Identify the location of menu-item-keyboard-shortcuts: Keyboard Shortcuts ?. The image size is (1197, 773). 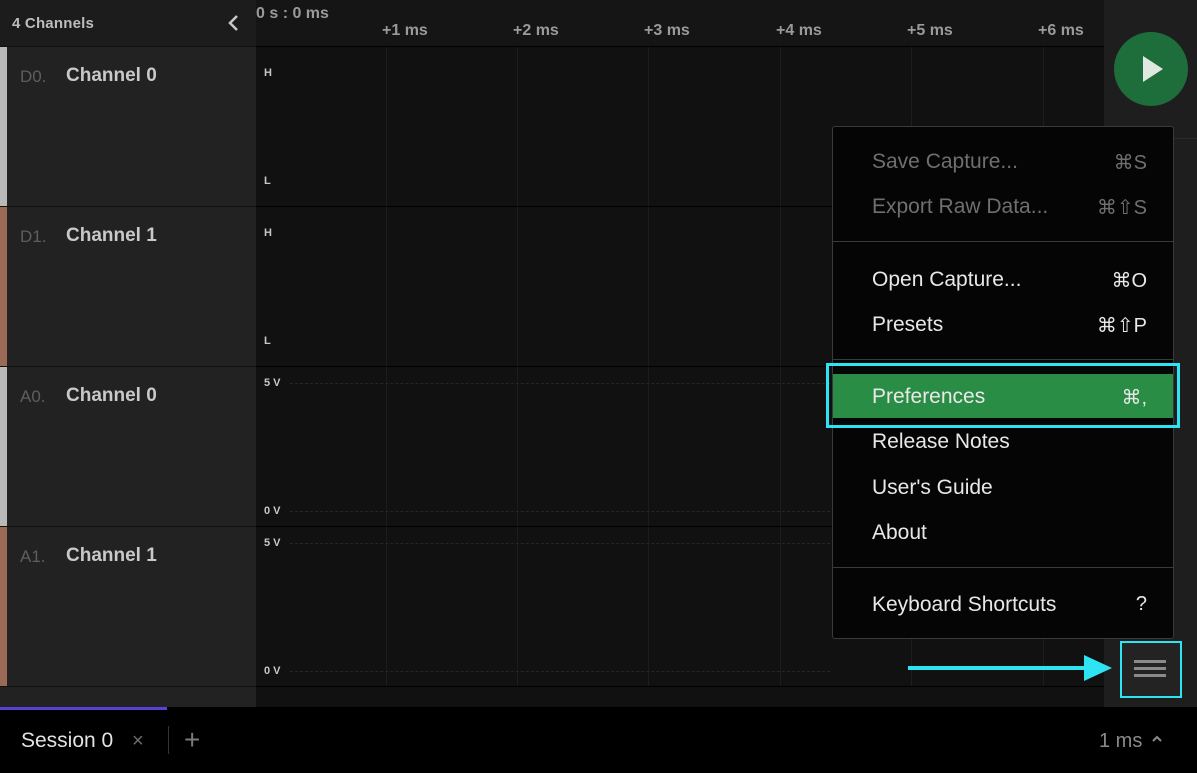
(1003, 604).